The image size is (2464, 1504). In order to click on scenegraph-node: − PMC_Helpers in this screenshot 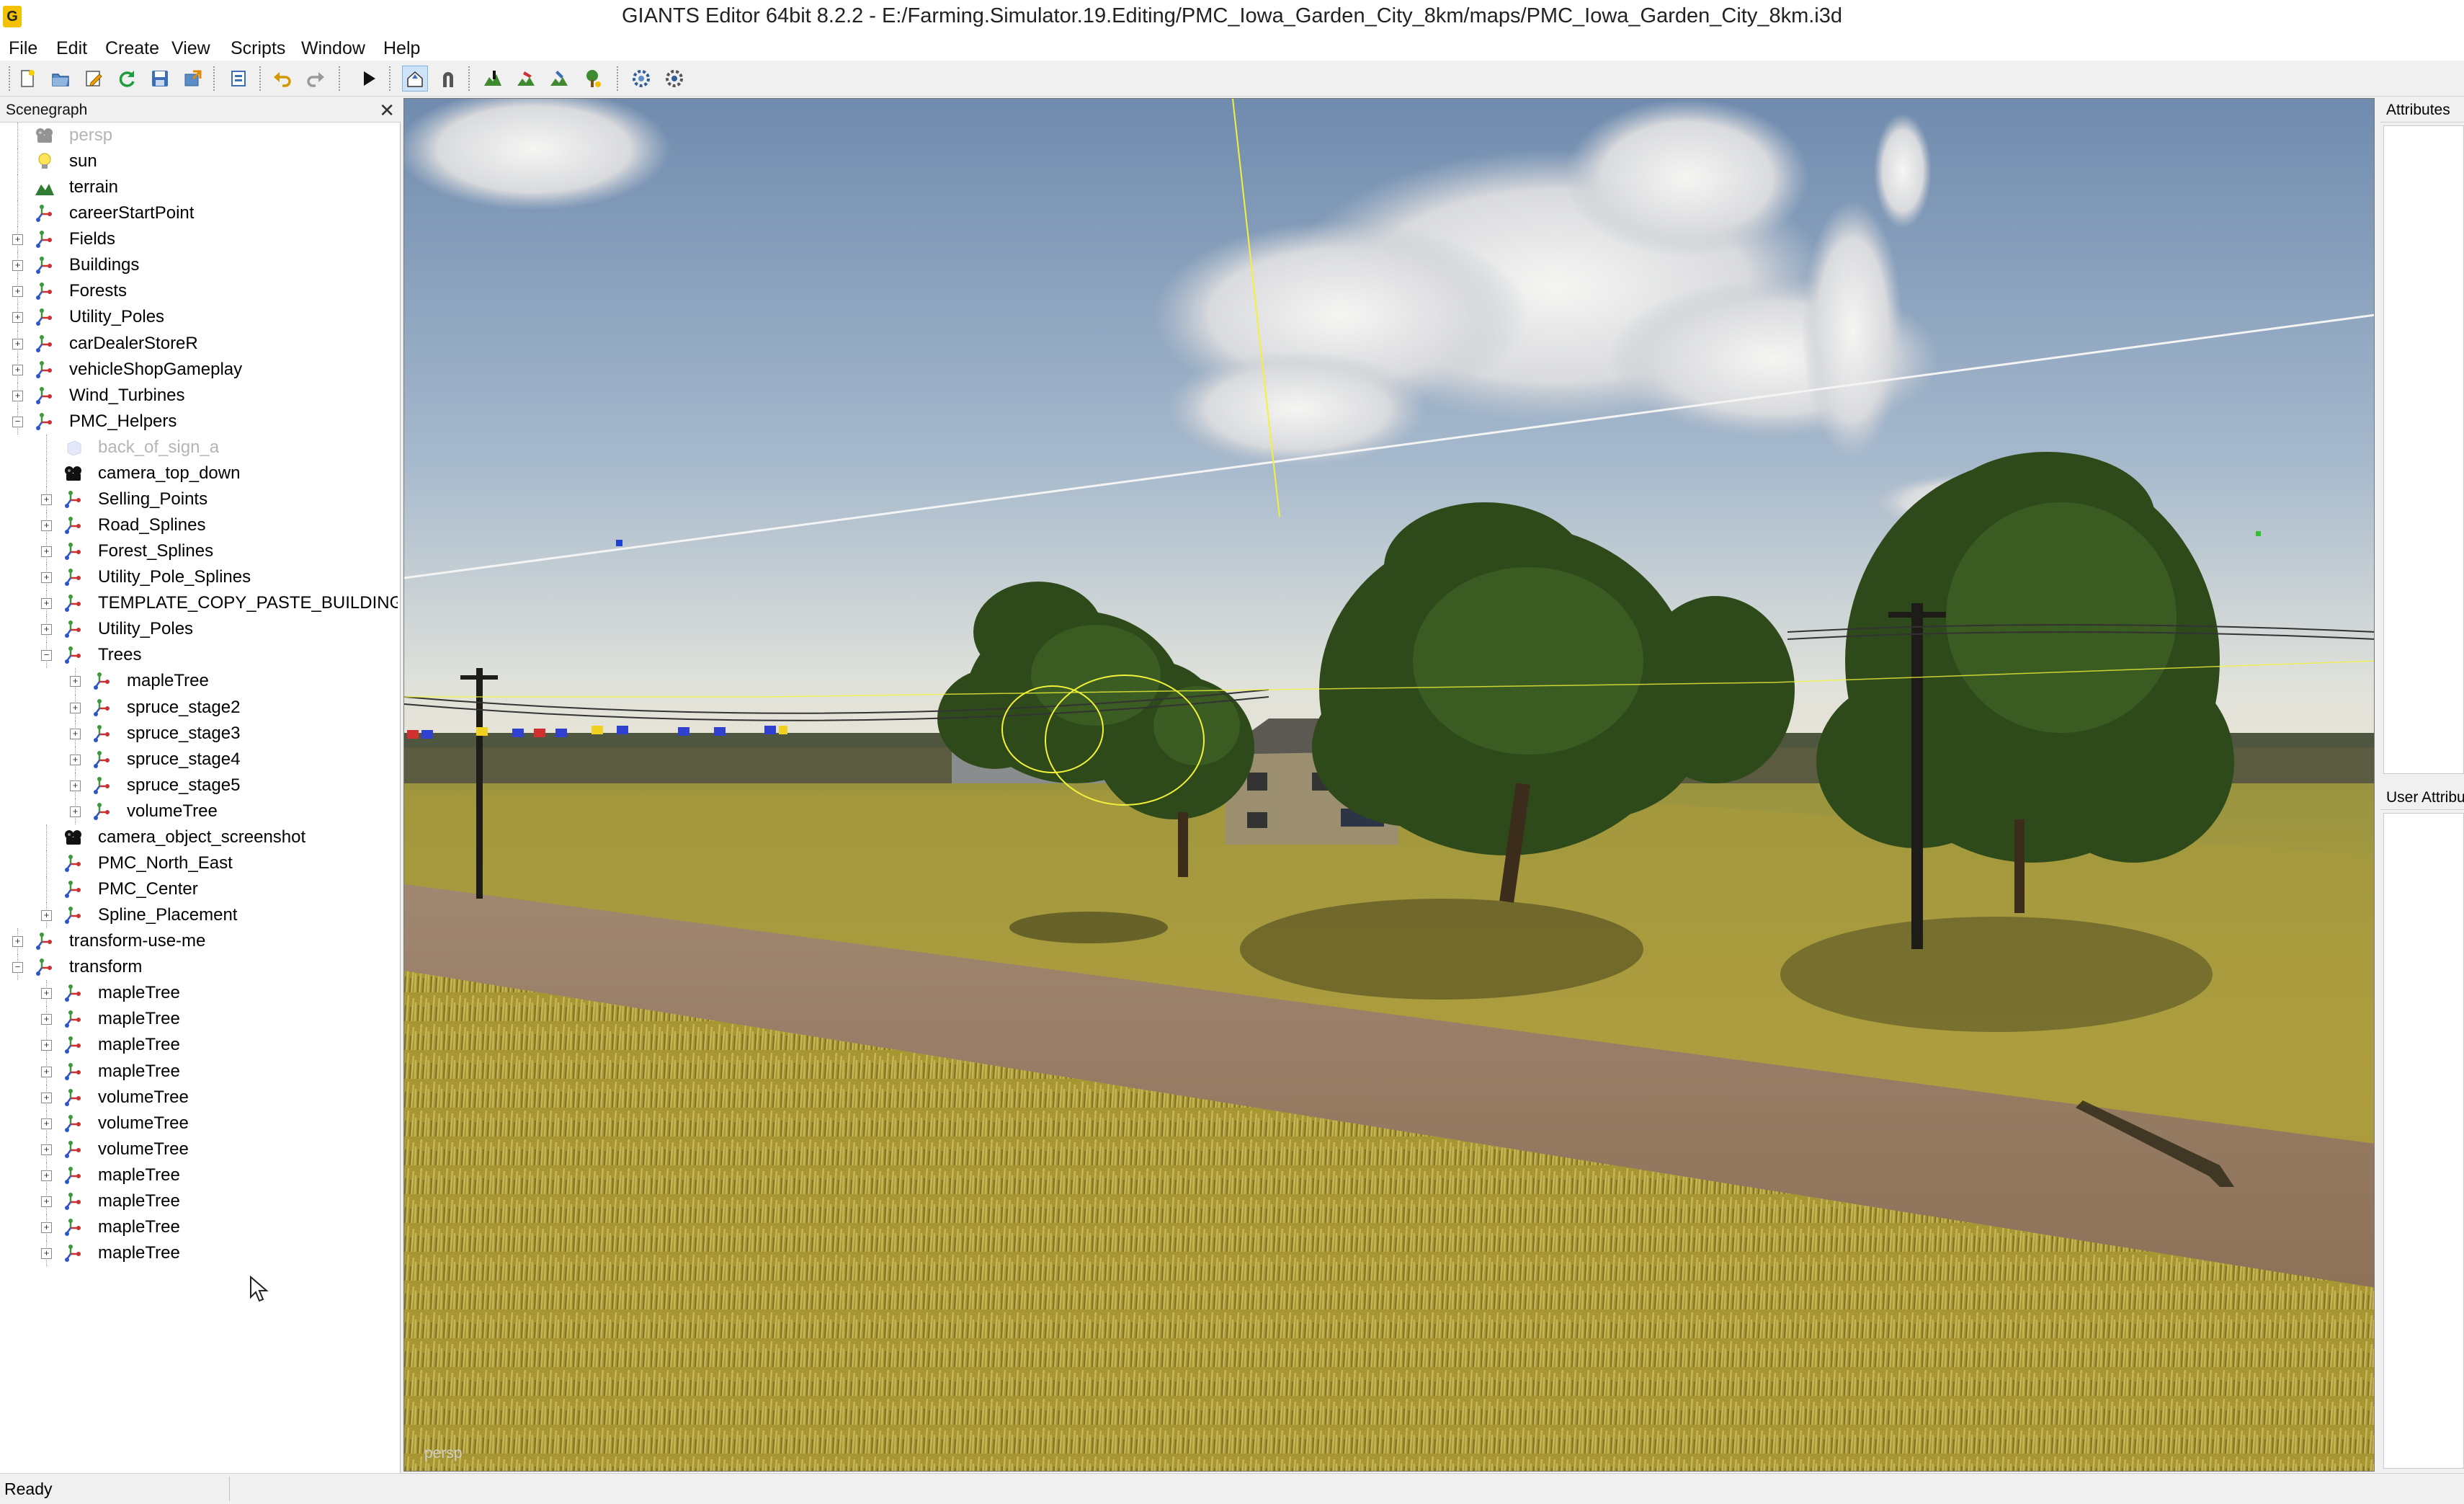, I will do `click(199, 421)`.